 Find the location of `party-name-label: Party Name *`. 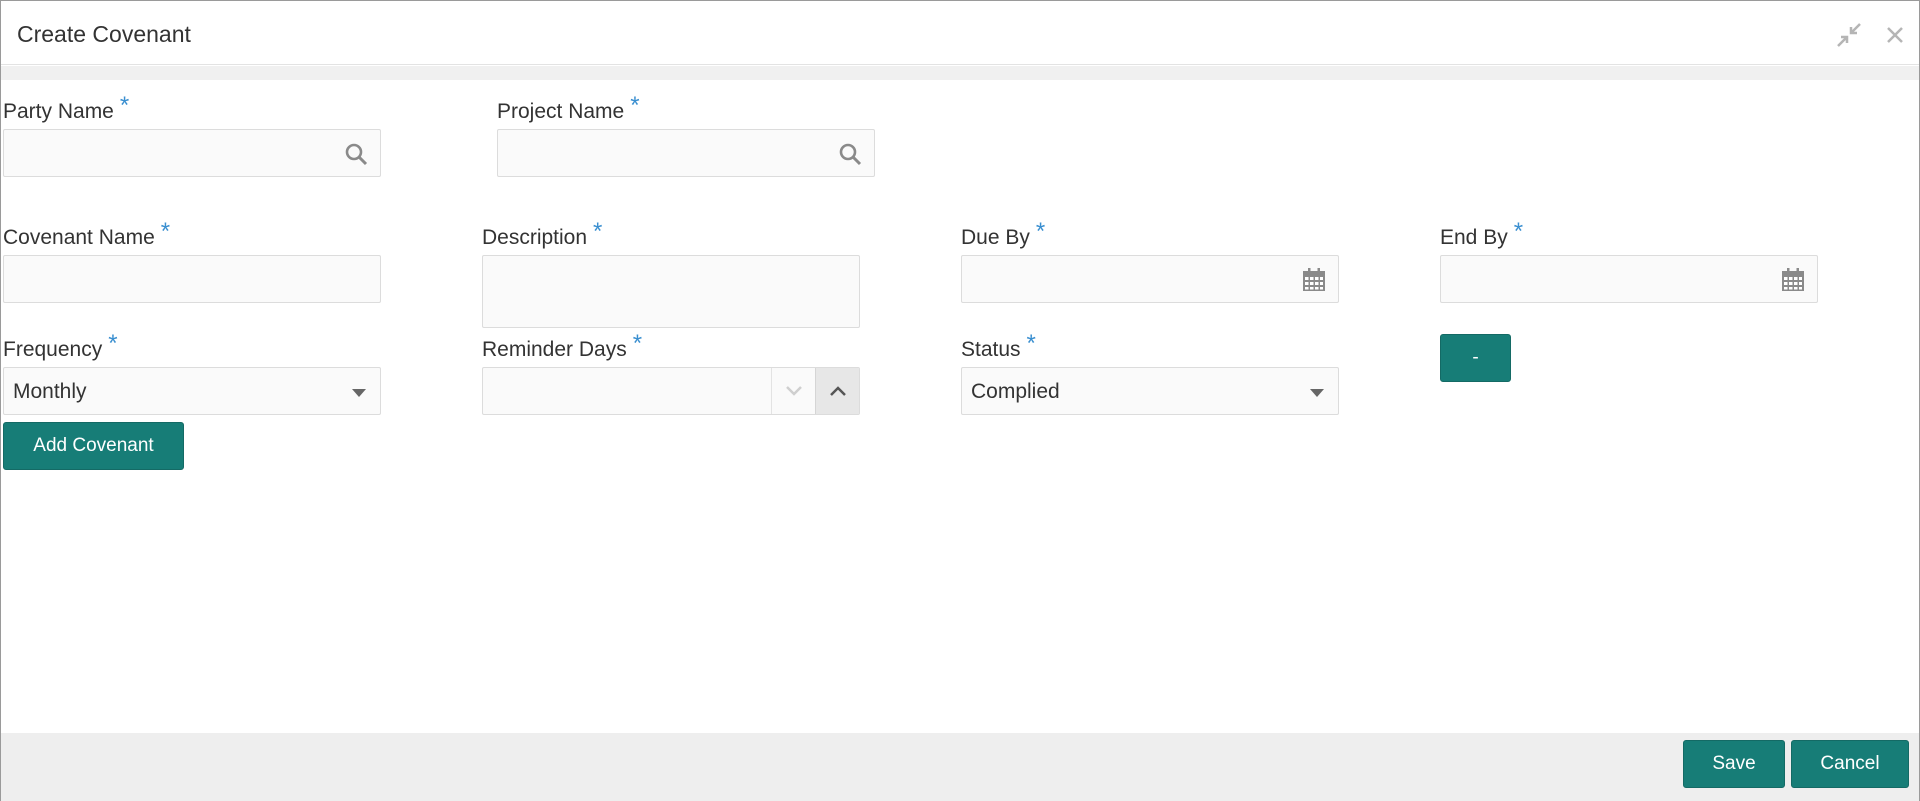

party-name-label: Party Name * is located at coordinates (66, 108).